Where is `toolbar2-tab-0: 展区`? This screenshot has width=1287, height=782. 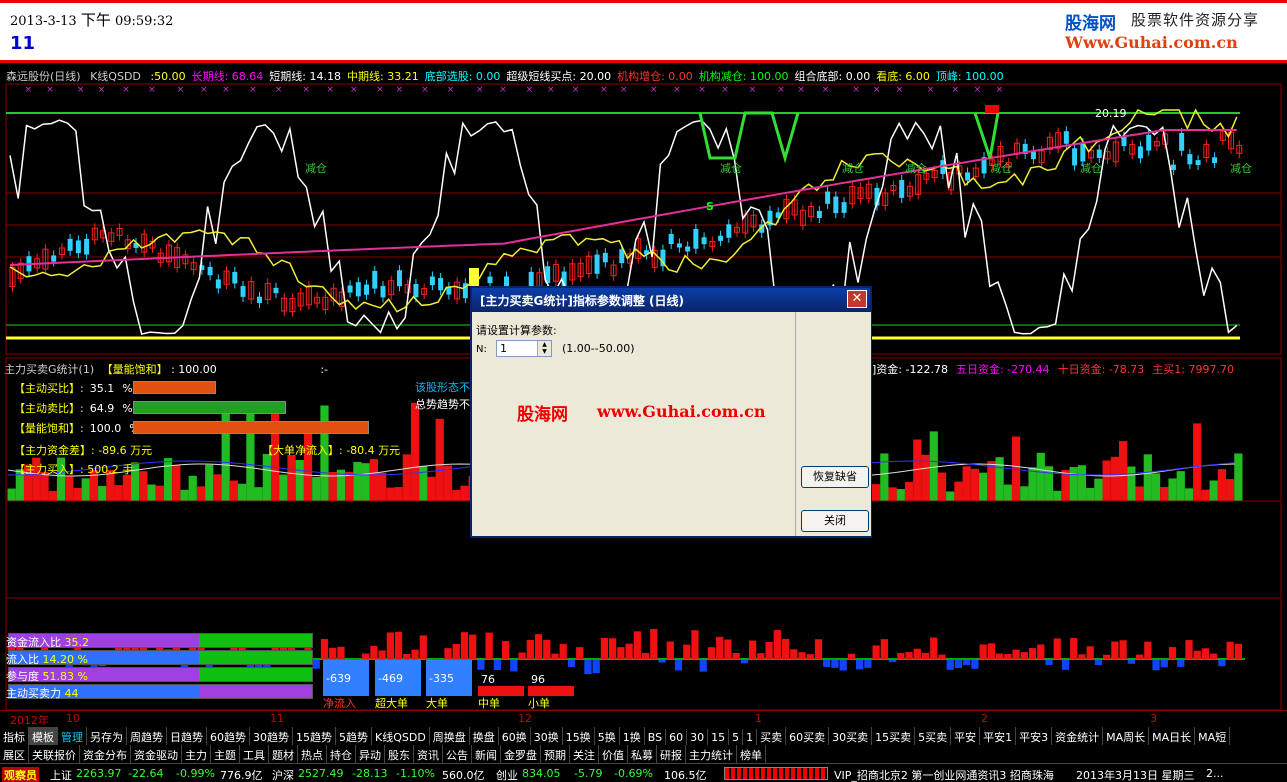
toolbar2-tab-0: 展区 is located at coordinates (14, 754).